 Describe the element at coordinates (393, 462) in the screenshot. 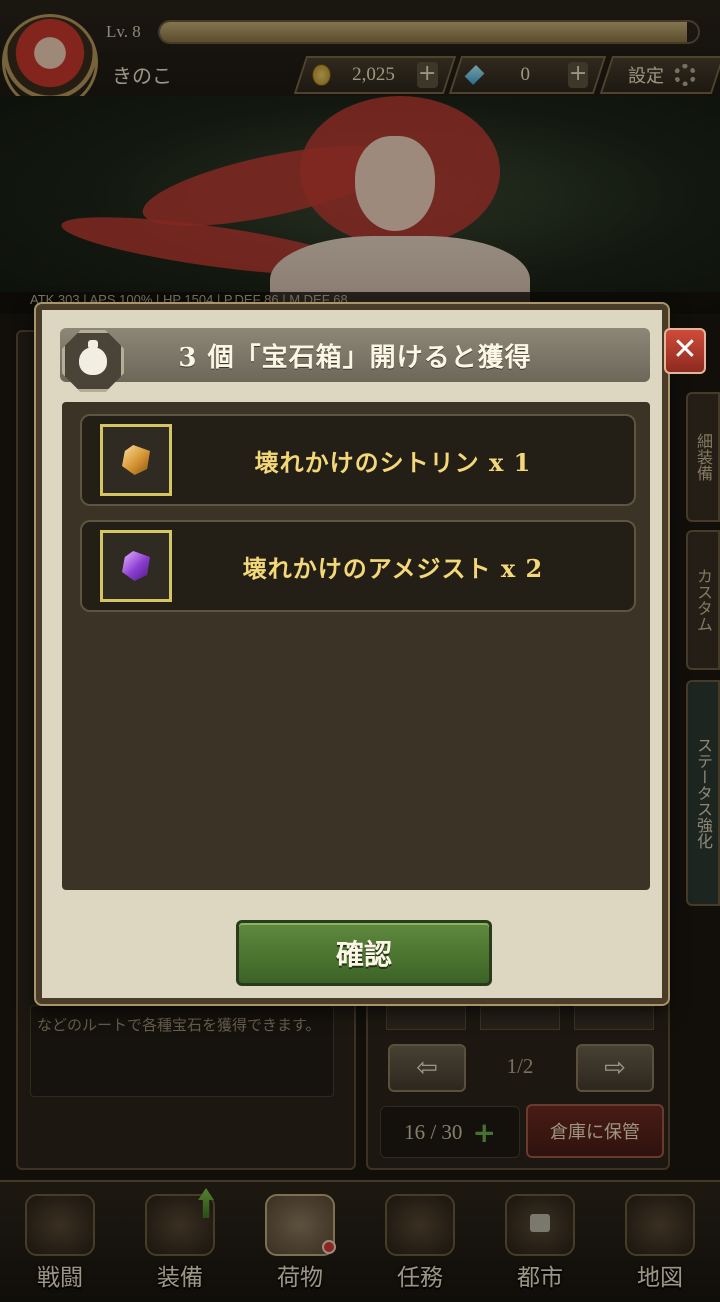

I see `reward-label: 壊れかけのシトリン x 1` at that location.